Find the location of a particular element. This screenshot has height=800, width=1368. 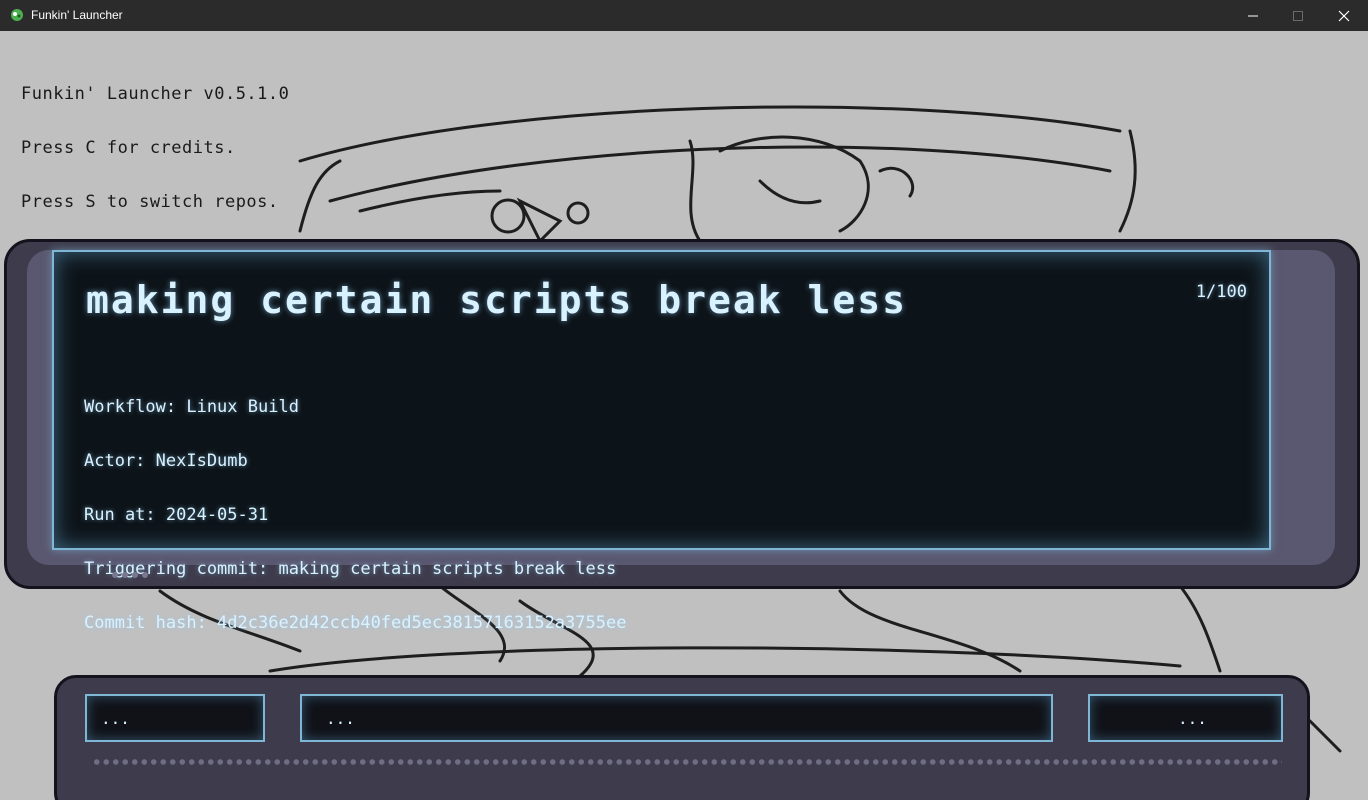

minimize-icon is located at coordinates (1253, 15).